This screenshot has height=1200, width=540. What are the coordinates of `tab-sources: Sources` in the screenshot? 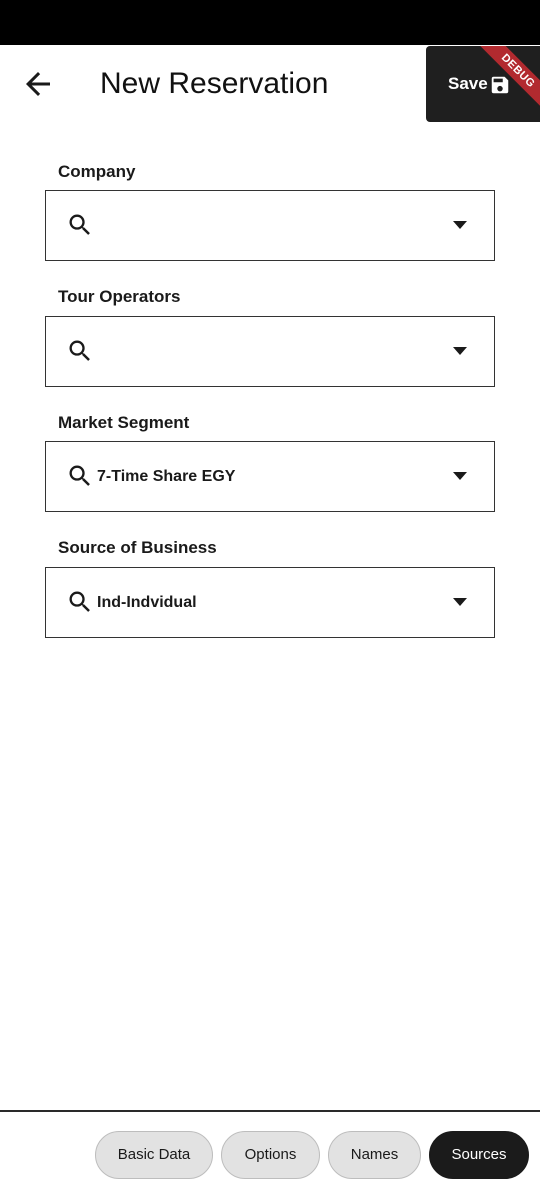 It's located at (479, 1155).